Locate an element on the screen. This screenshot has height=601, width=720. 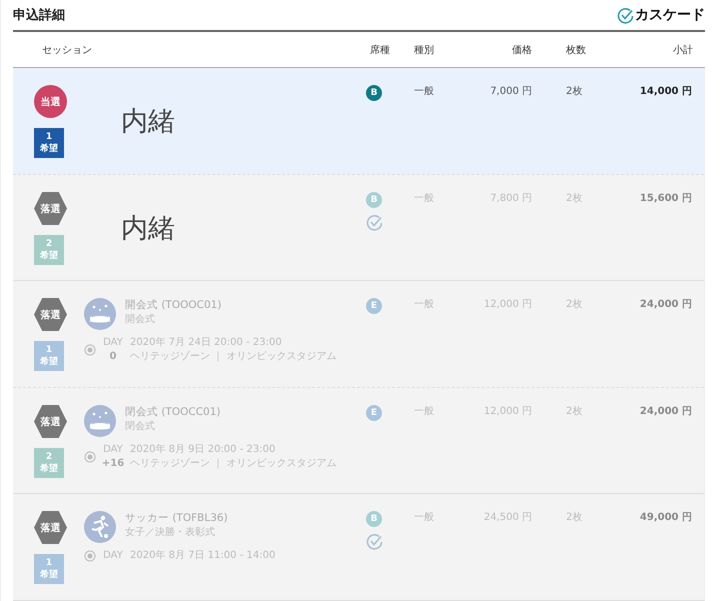
event-subtitle: 閉会式 is located at coordinates (140, 427).